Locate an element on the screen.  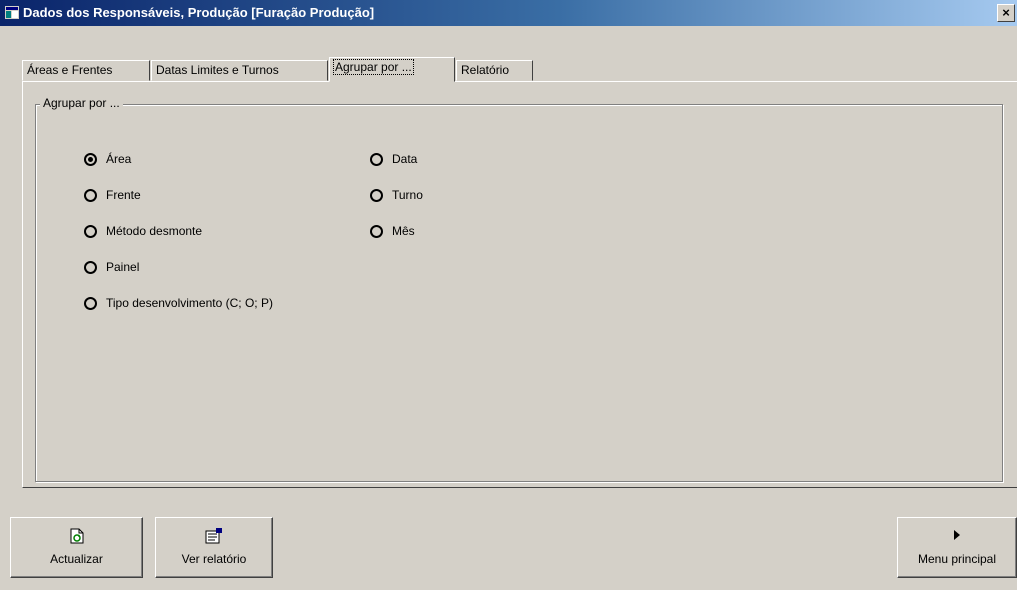
radio-turno: Turno is located at coordinates (396, 195).